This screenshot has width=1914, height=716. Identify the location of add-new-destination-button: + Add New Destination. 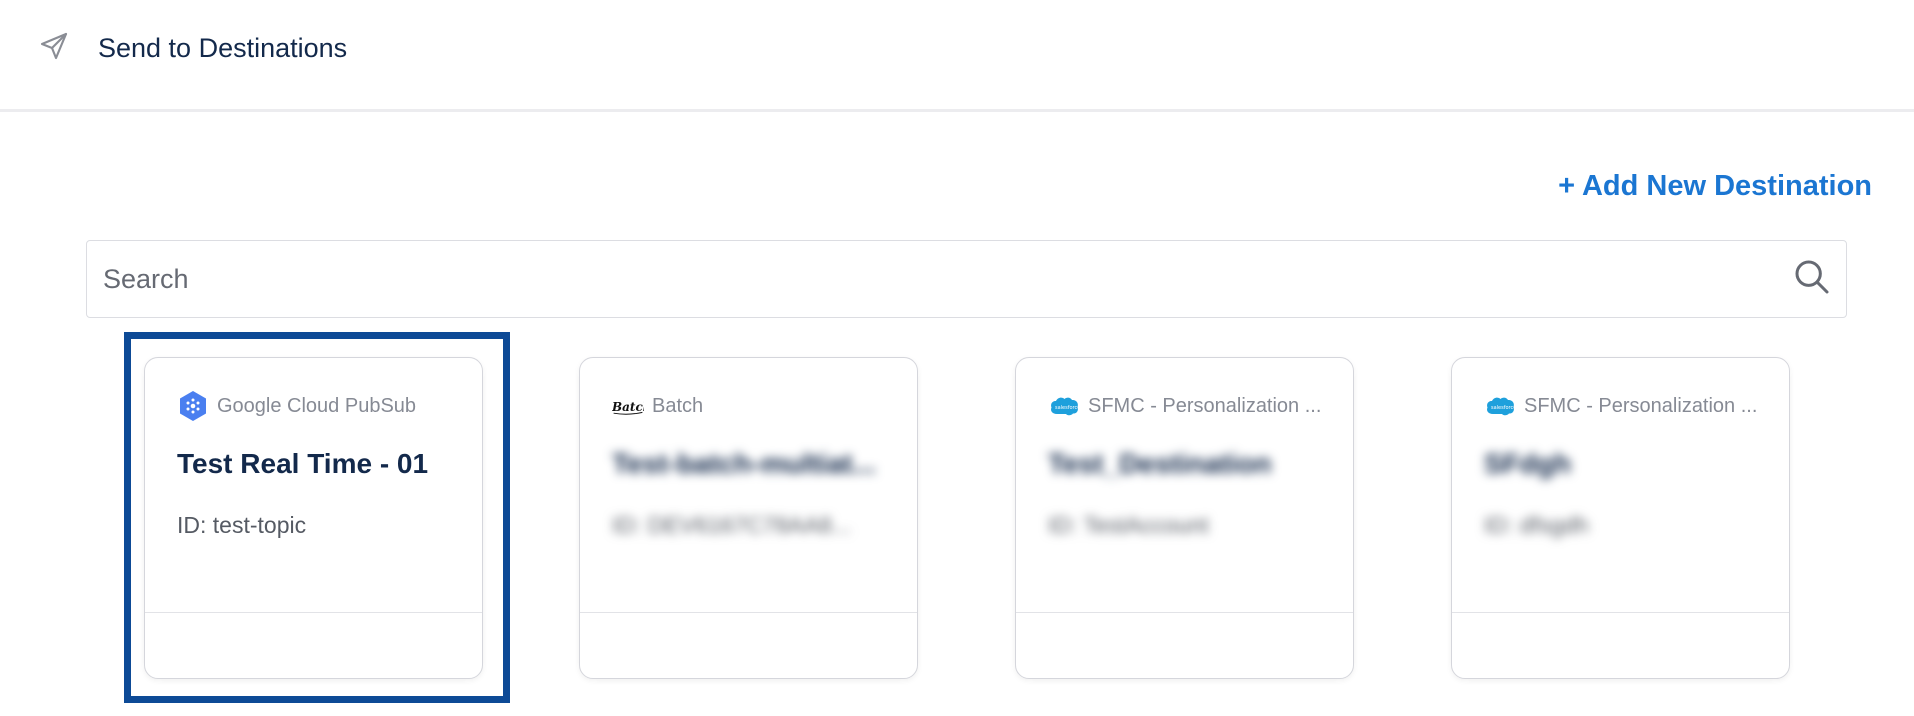
(1715, 186).